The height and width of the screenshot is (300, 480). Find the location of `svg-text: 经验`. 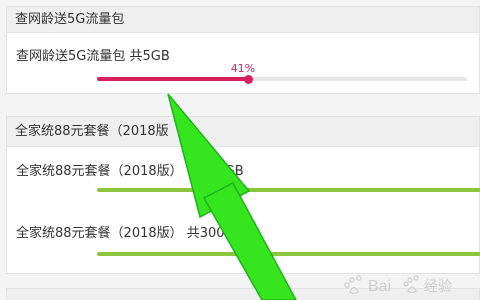

svg-text: 经验 is located at coordinates (438, 287).